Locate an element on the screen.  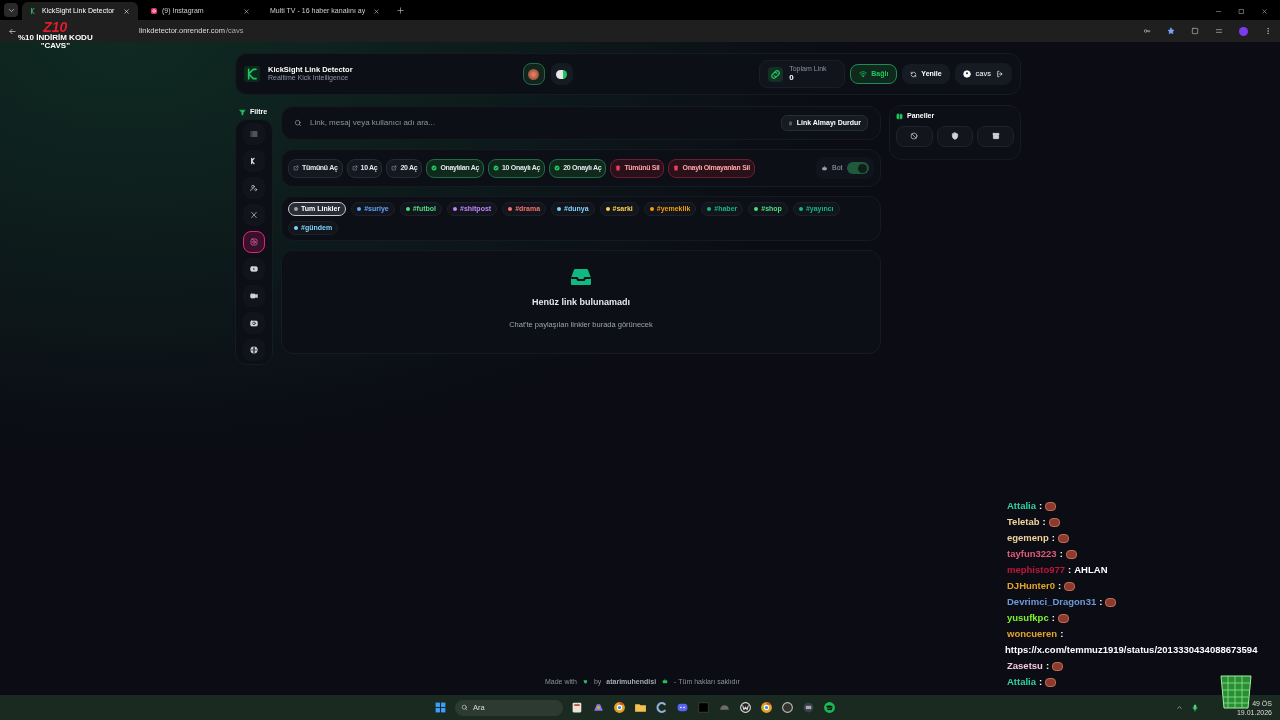
play-icon is located at coordinates (254, 269).